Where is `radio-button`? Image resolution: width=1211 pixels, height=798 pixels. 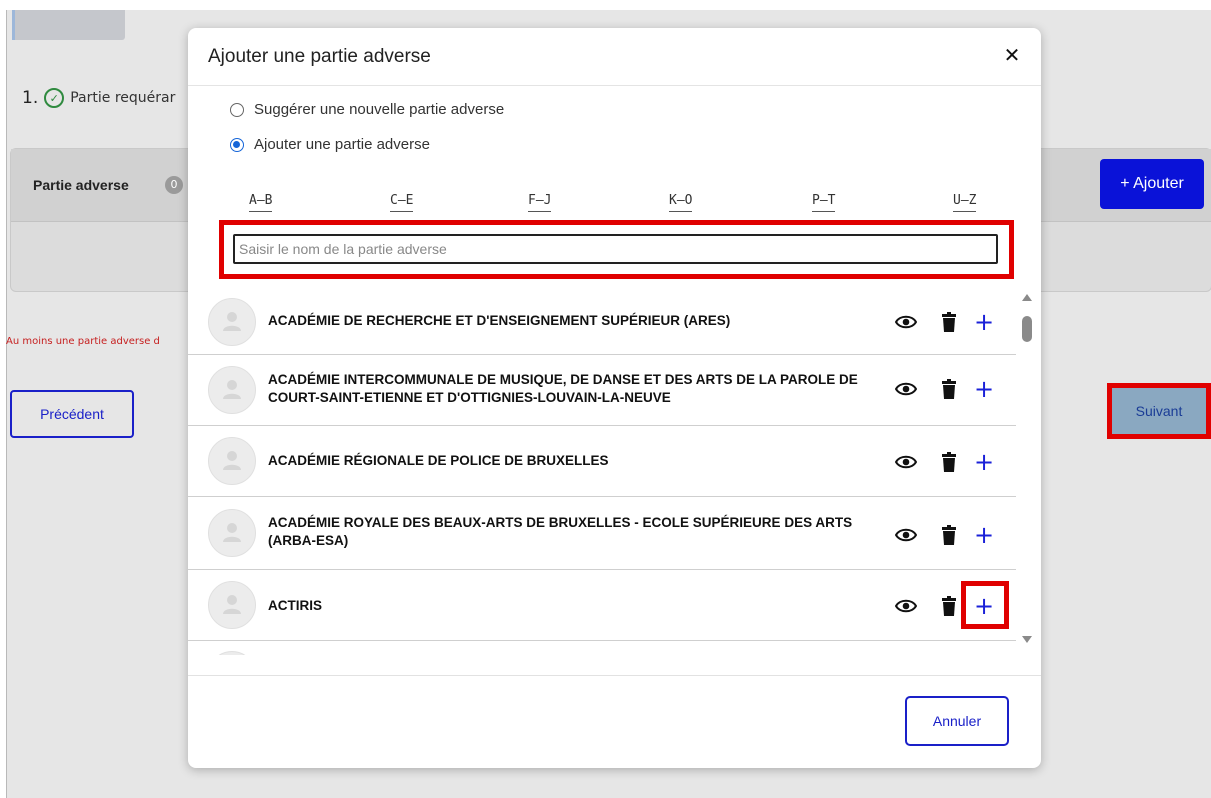 radio-button is located at coordinates (237, 109).